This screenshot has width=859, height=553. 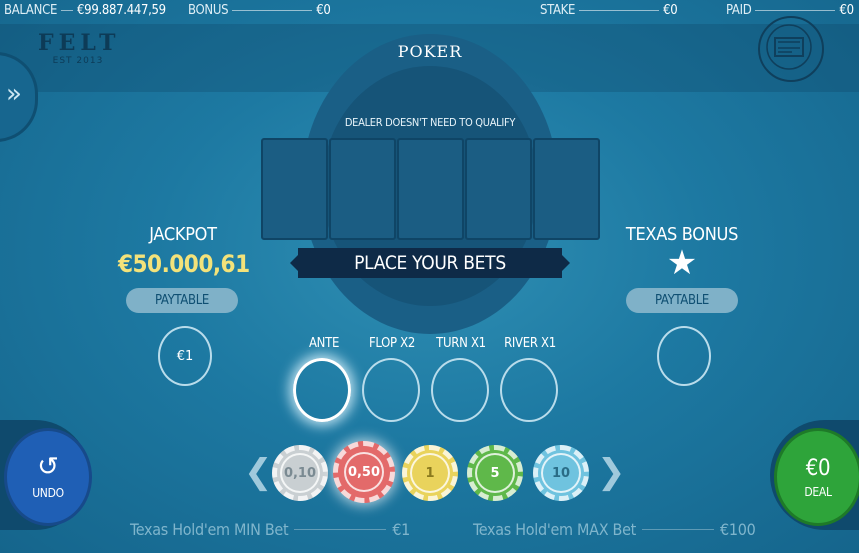 I want to click on paid-label: PAID, so click(x=739, y=10).